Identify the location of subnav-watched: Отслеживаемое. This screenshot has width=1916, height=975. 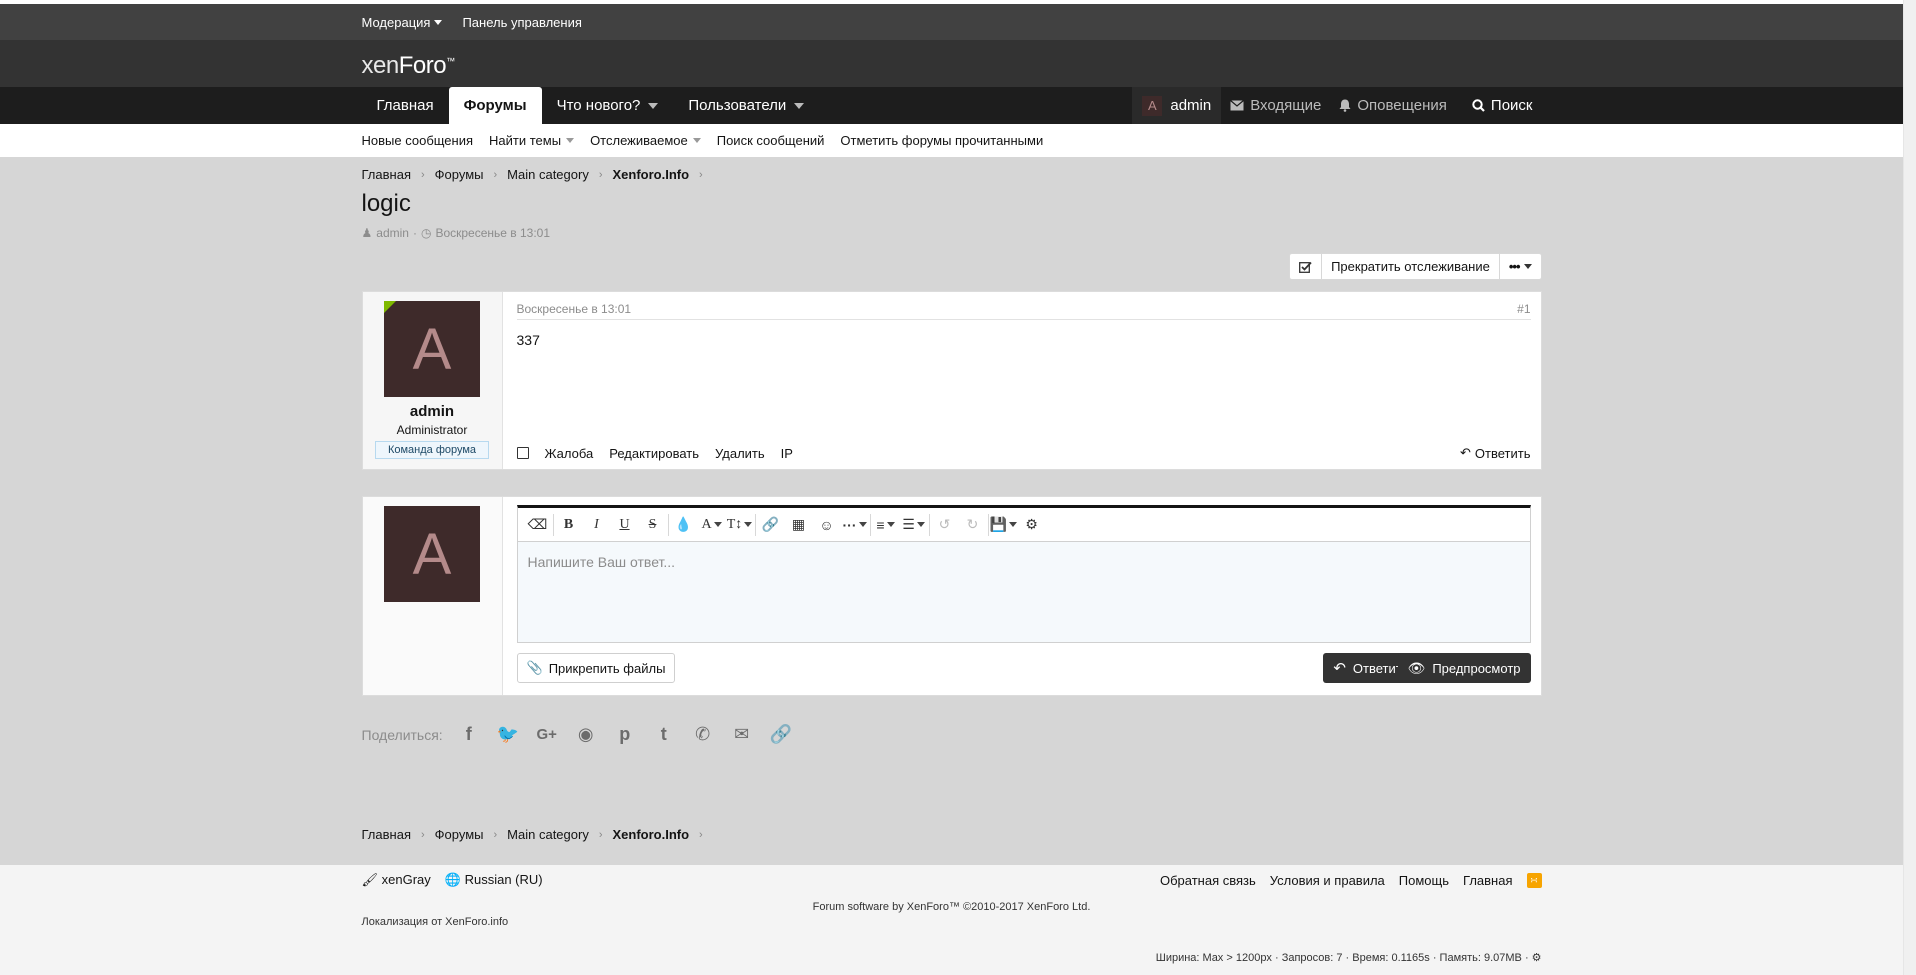
(645, 140).